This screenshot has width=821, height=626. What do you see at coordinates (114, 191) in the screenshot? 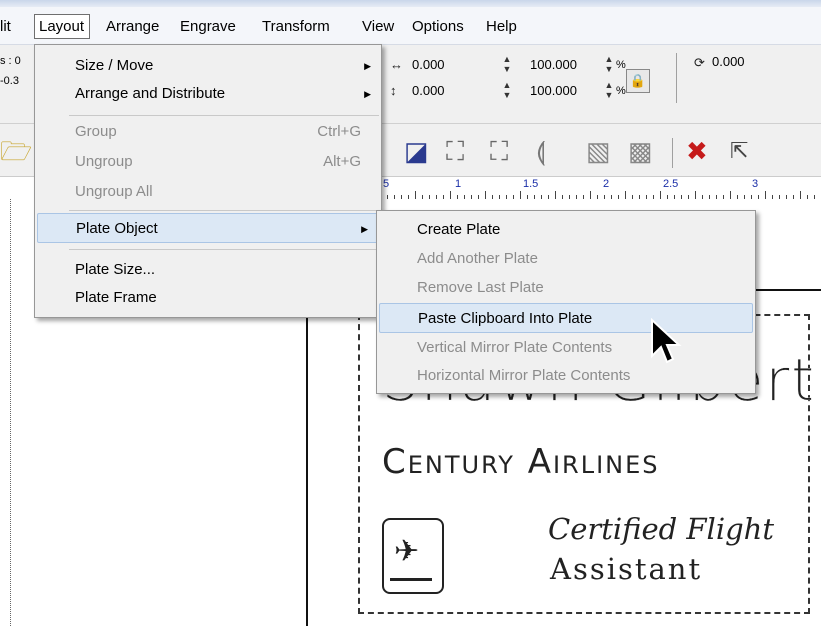
I see `menu-item-label: Ungroup All` at bounding box center [114, 191].